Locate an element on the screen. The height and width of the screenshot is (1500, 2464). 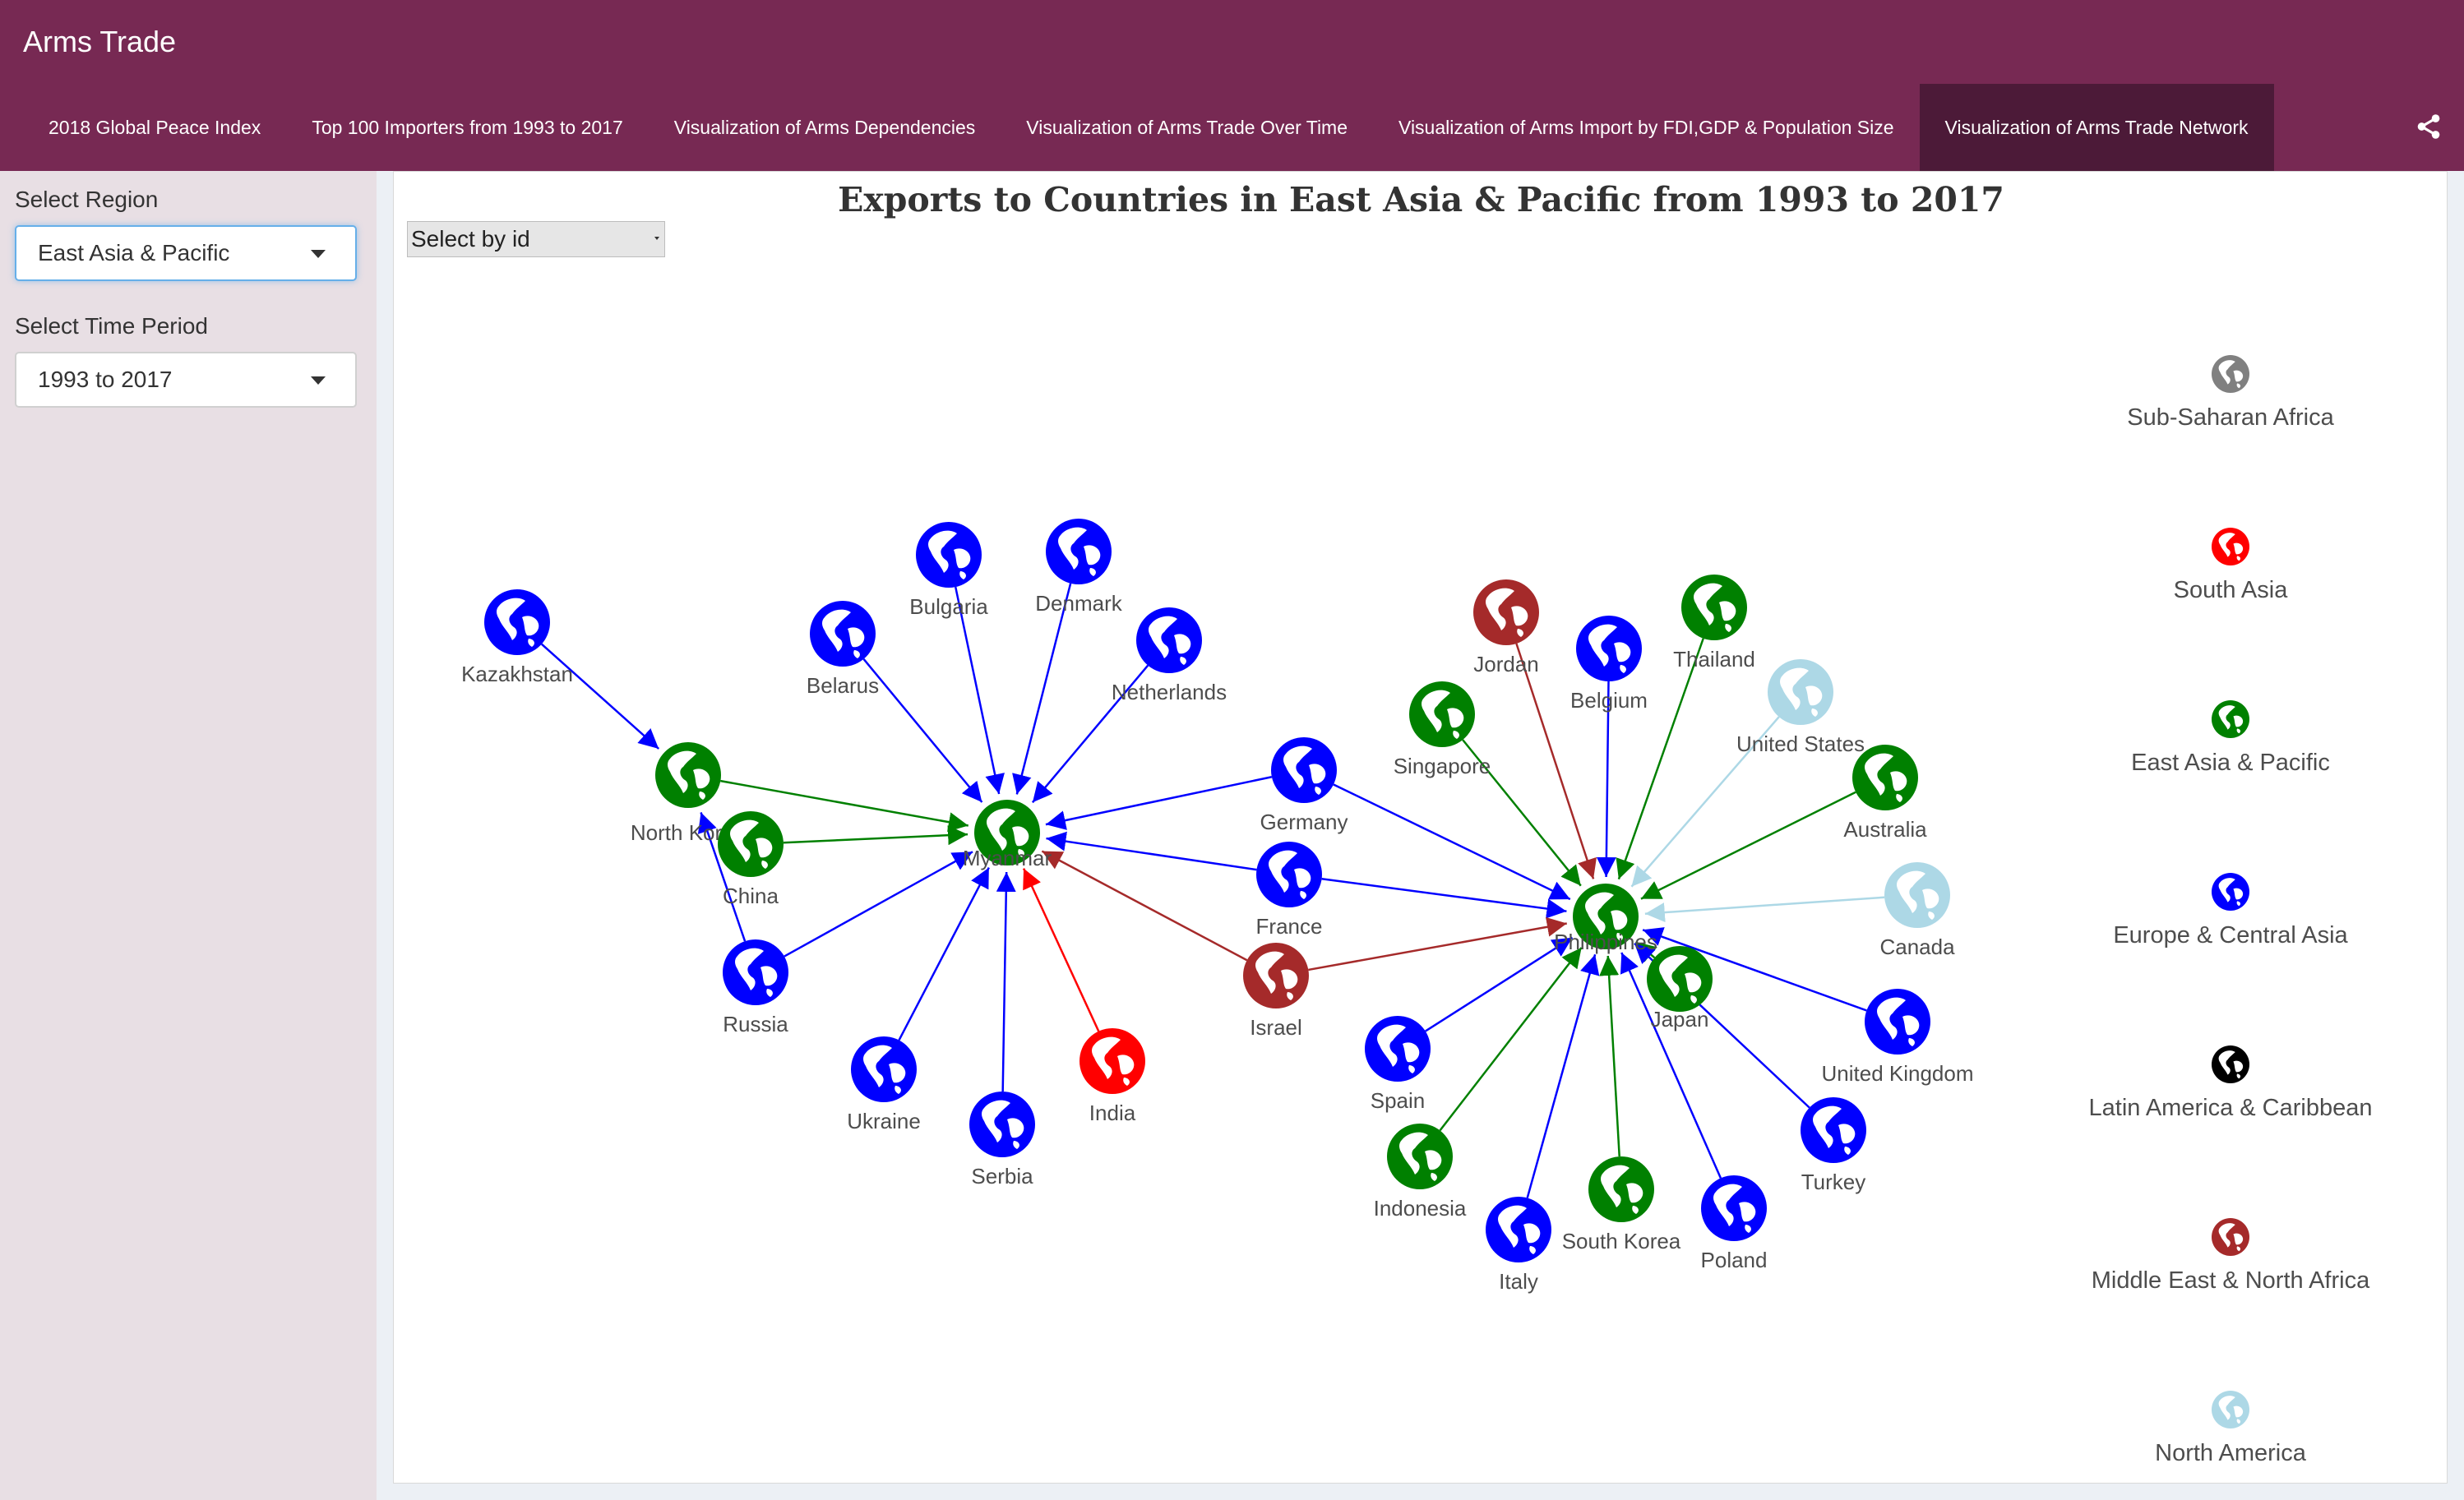
node-ukraine: Ukraine is located at coordinates (884, 1084).